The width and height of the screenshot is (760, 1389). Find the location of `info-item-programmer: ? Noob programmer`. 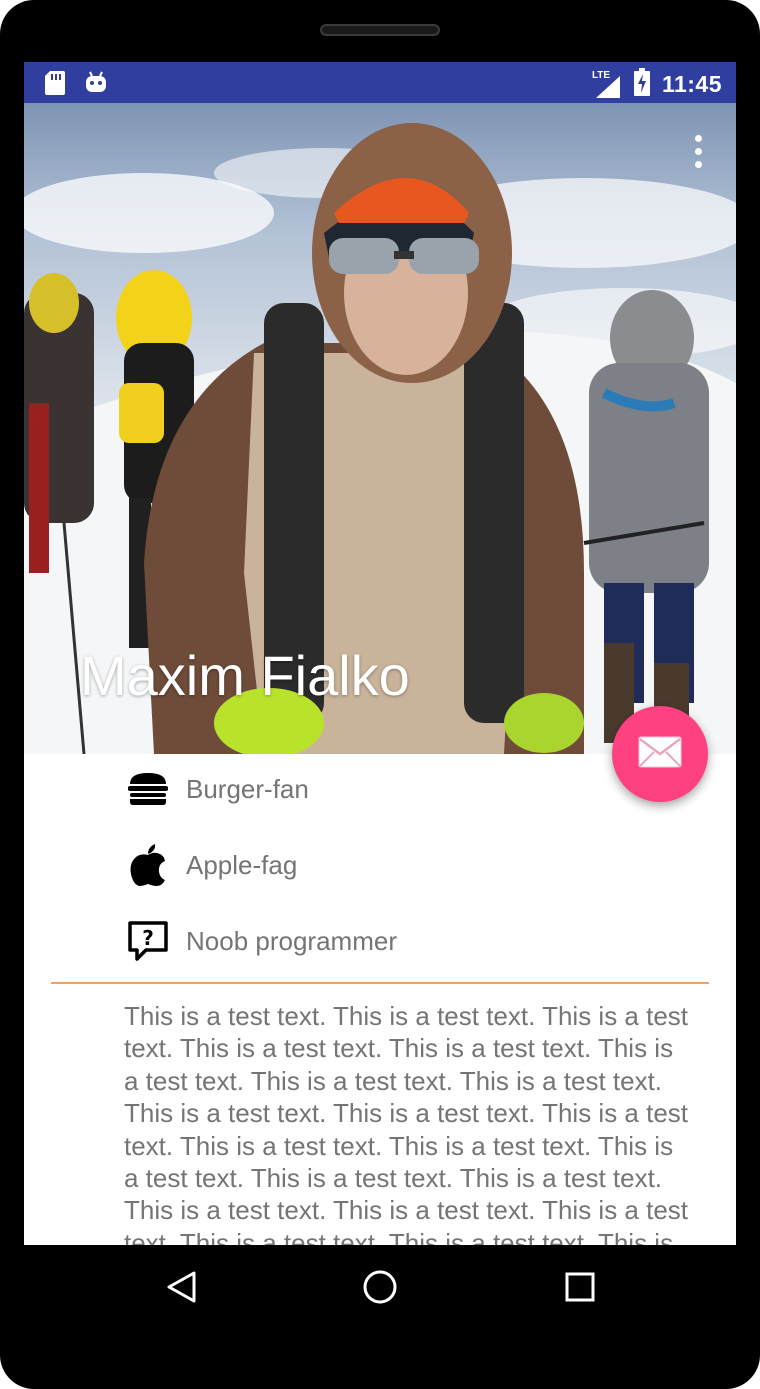

info-item-programmer: ? Noob programmer is located at coordinates (260, 941).